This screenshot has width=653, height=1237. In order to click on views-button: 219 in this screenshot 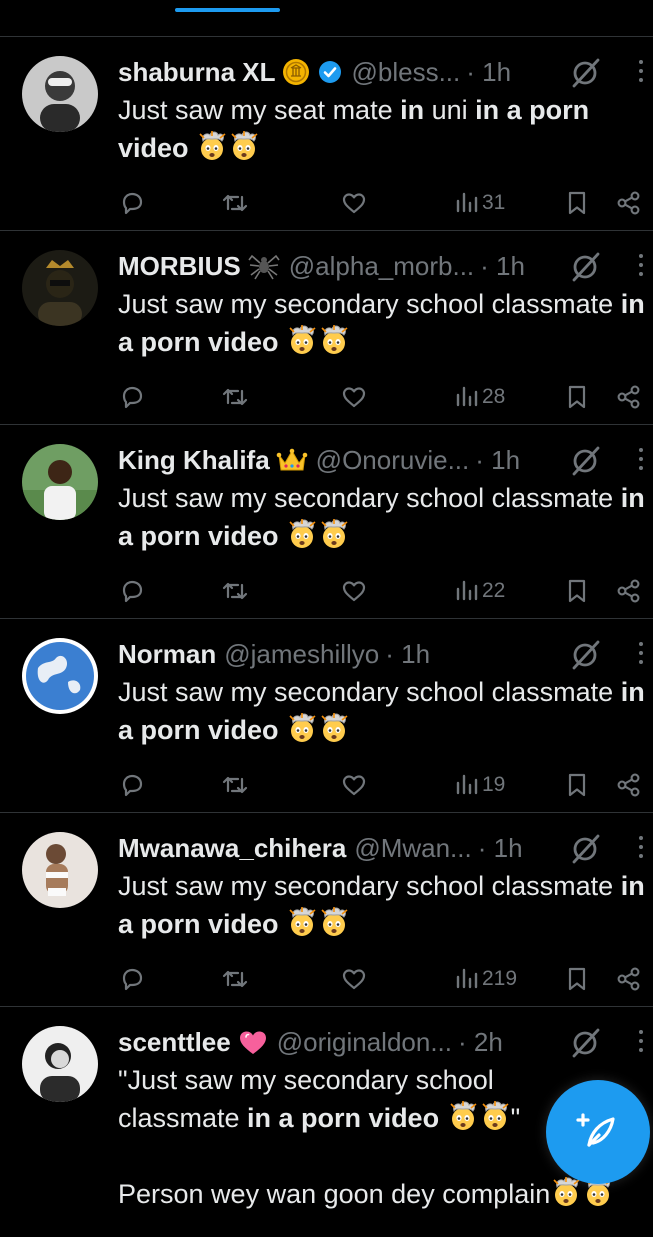, I will do `click(484, 979)`.